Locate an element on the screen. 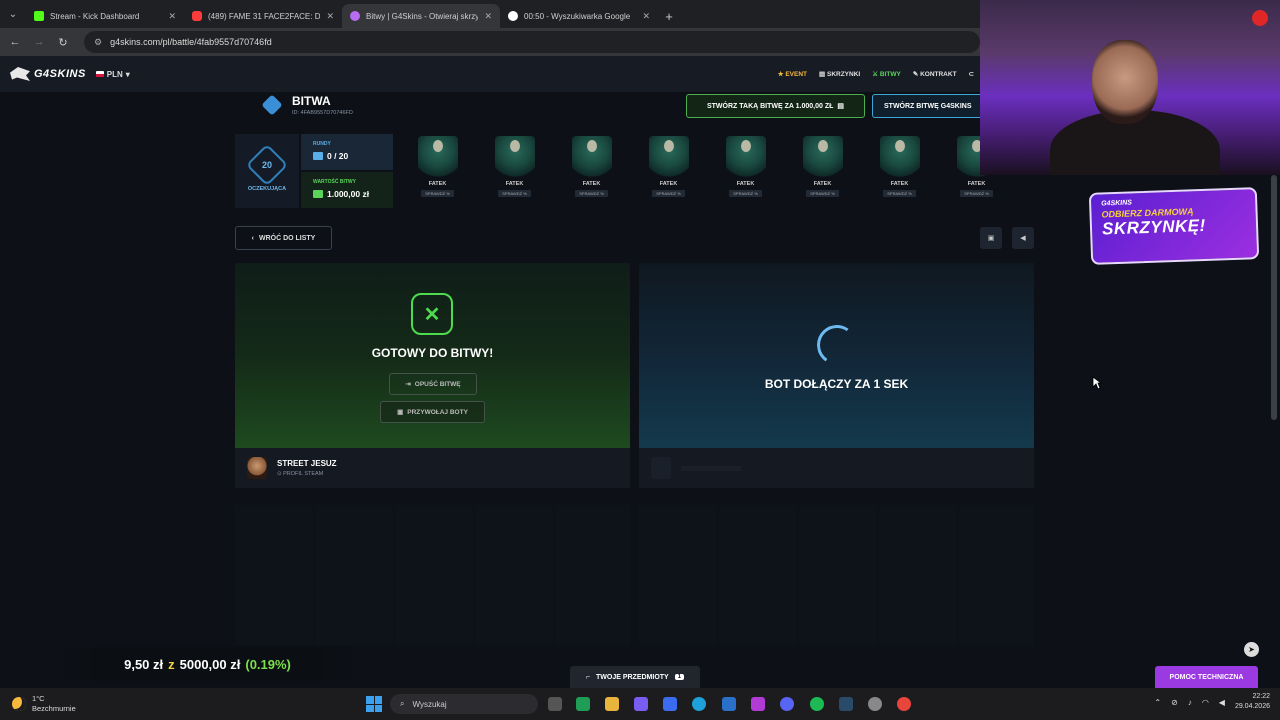  battle-icon is located at coordinates (272, 105).